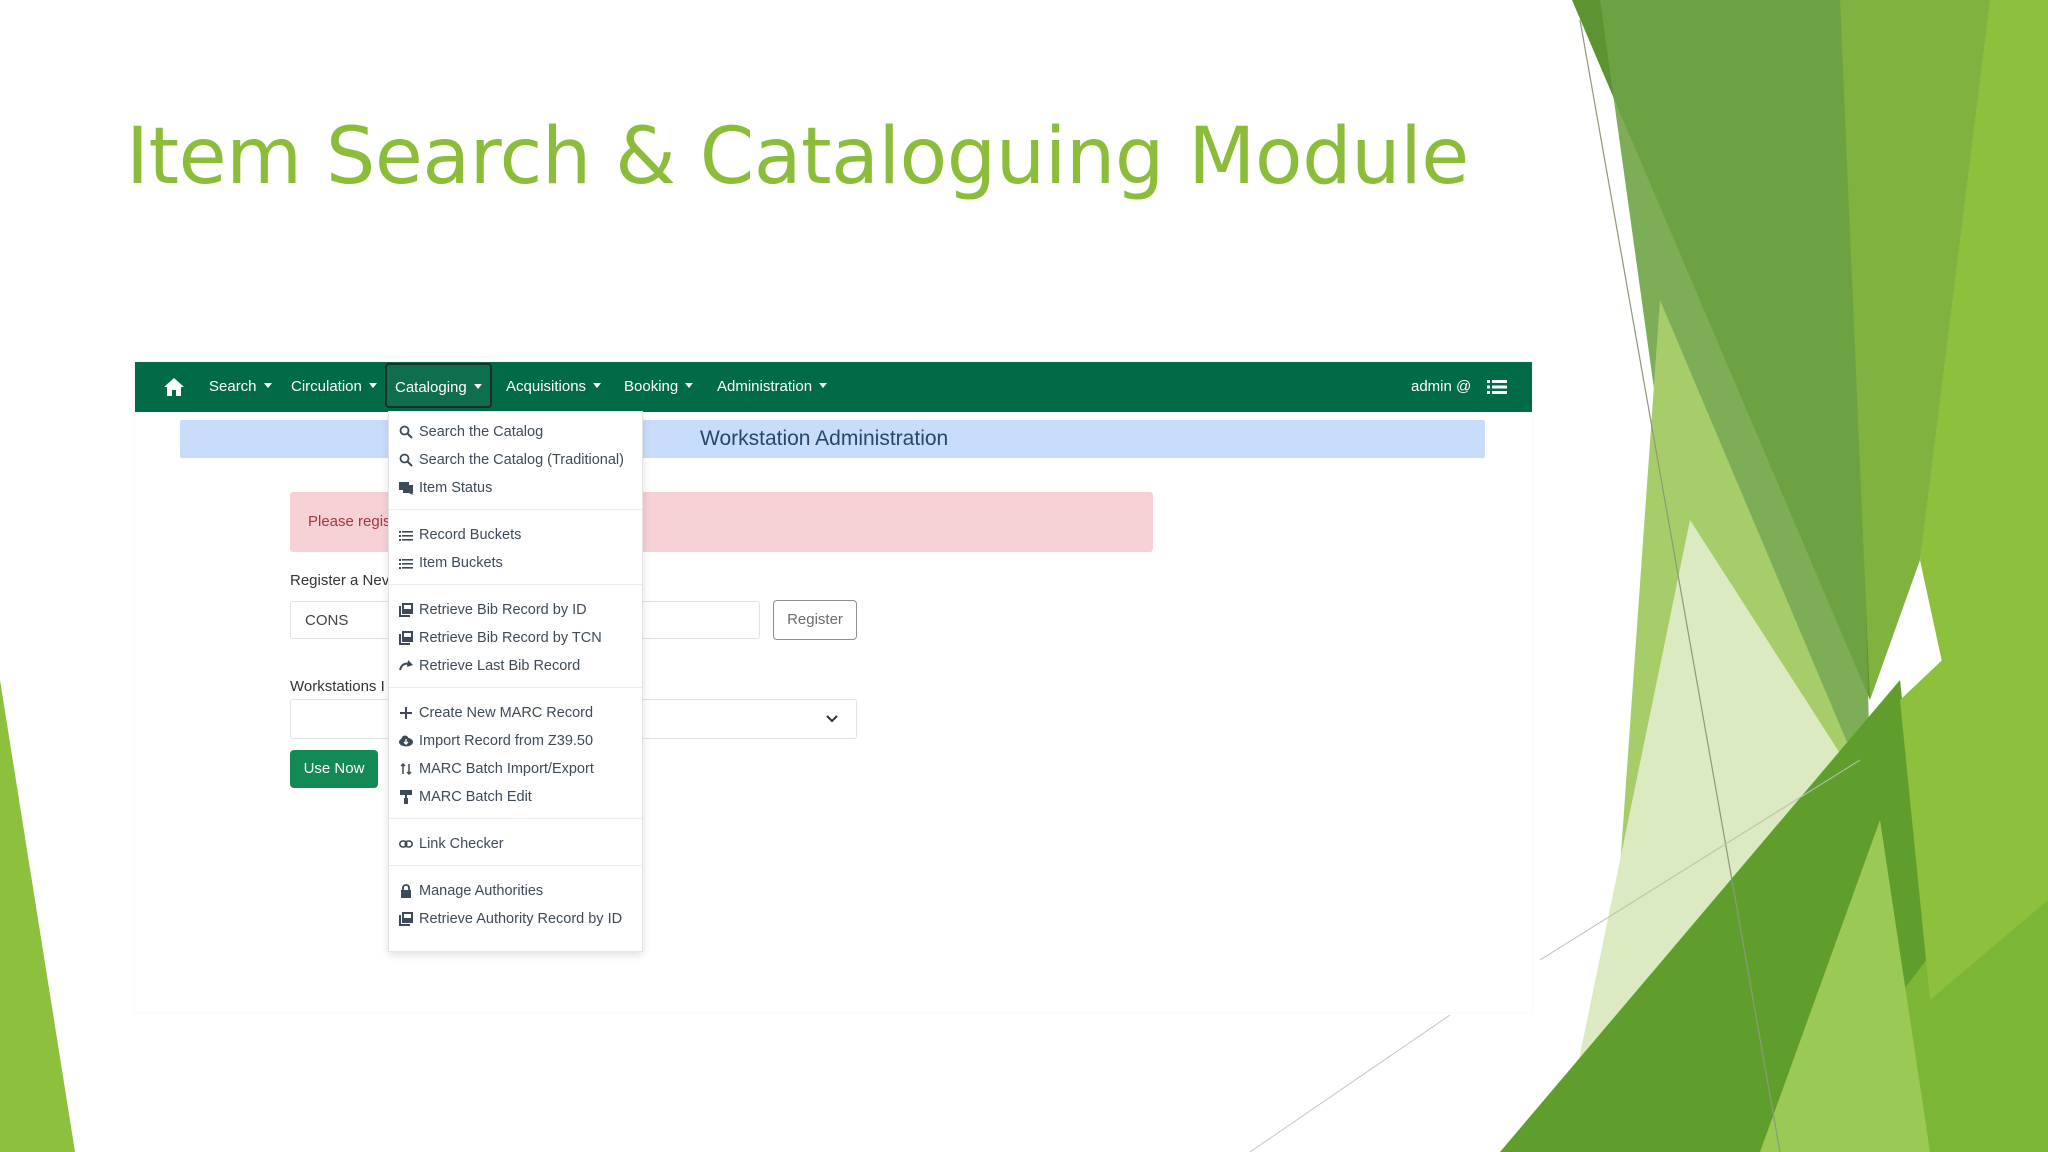 This screenshot has width=2048, height=1152. What do you see at coordinates (797, 157) in the screenshot?
I see `slide-title: Item Search & Cataloguing Module` at bounding box center [797, 157].